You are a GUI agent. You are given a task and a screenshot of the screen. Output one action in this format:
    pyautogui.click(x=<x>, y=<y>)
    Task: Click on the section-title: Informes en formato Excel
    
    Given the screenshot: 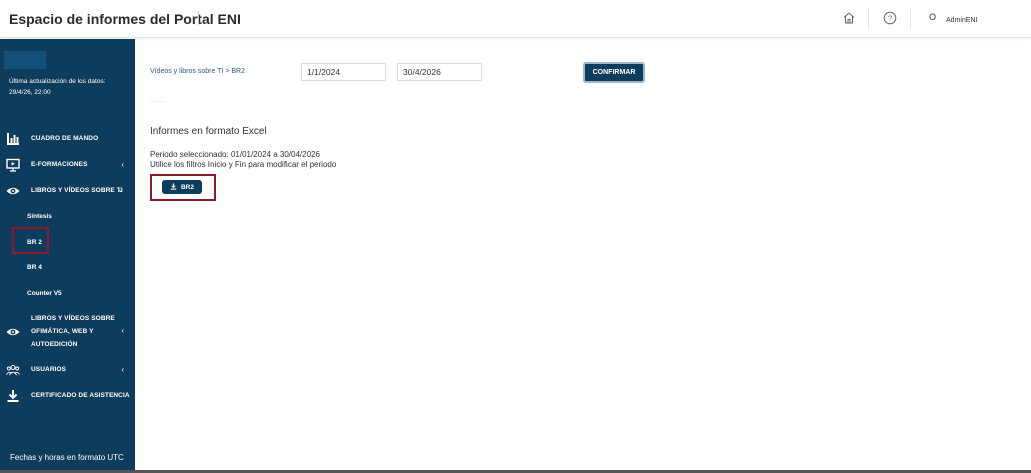 What is the action you would take?
    pyautogui.click(x=208, y=131)
    